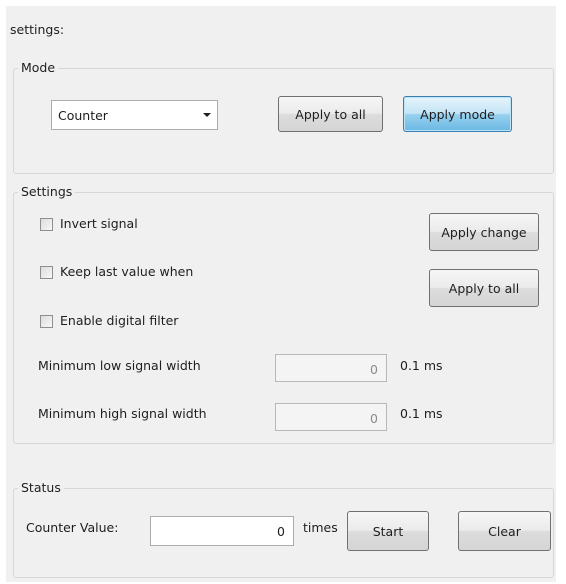  I want to click on invert-signal-label: Invert signal, so click(99, 223).